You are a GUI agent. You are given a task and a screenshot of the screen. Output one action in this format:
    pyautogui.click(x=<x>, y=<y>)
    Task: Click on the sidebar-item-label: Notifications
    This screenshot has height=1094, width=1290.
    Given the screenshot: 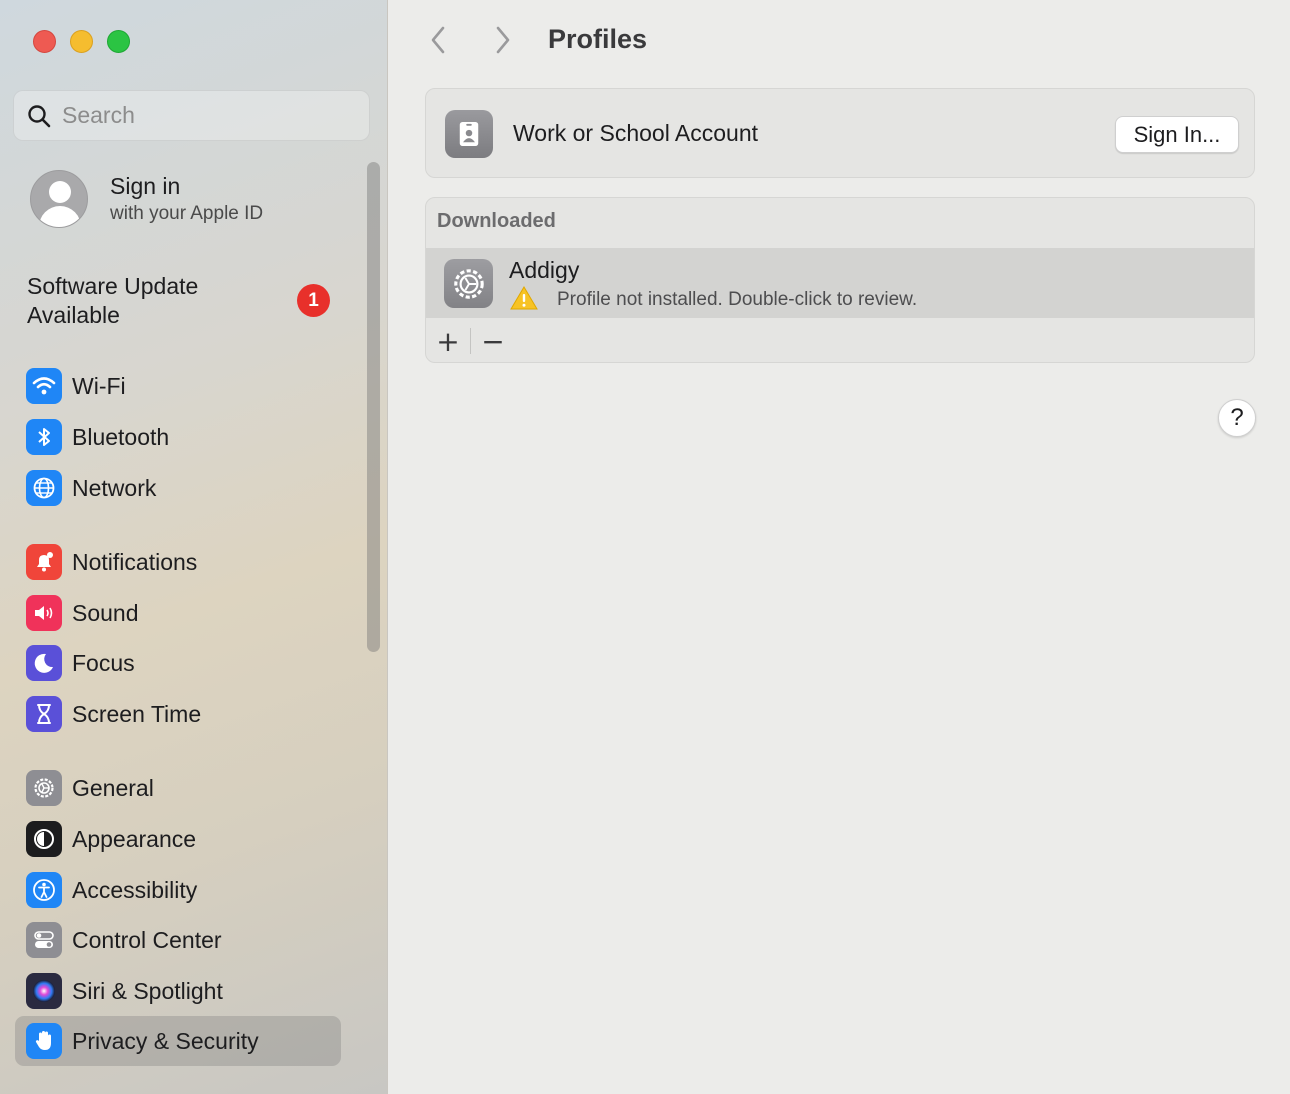 What is the action you would take?
    pyautogui.click(x=135, y=561)
    